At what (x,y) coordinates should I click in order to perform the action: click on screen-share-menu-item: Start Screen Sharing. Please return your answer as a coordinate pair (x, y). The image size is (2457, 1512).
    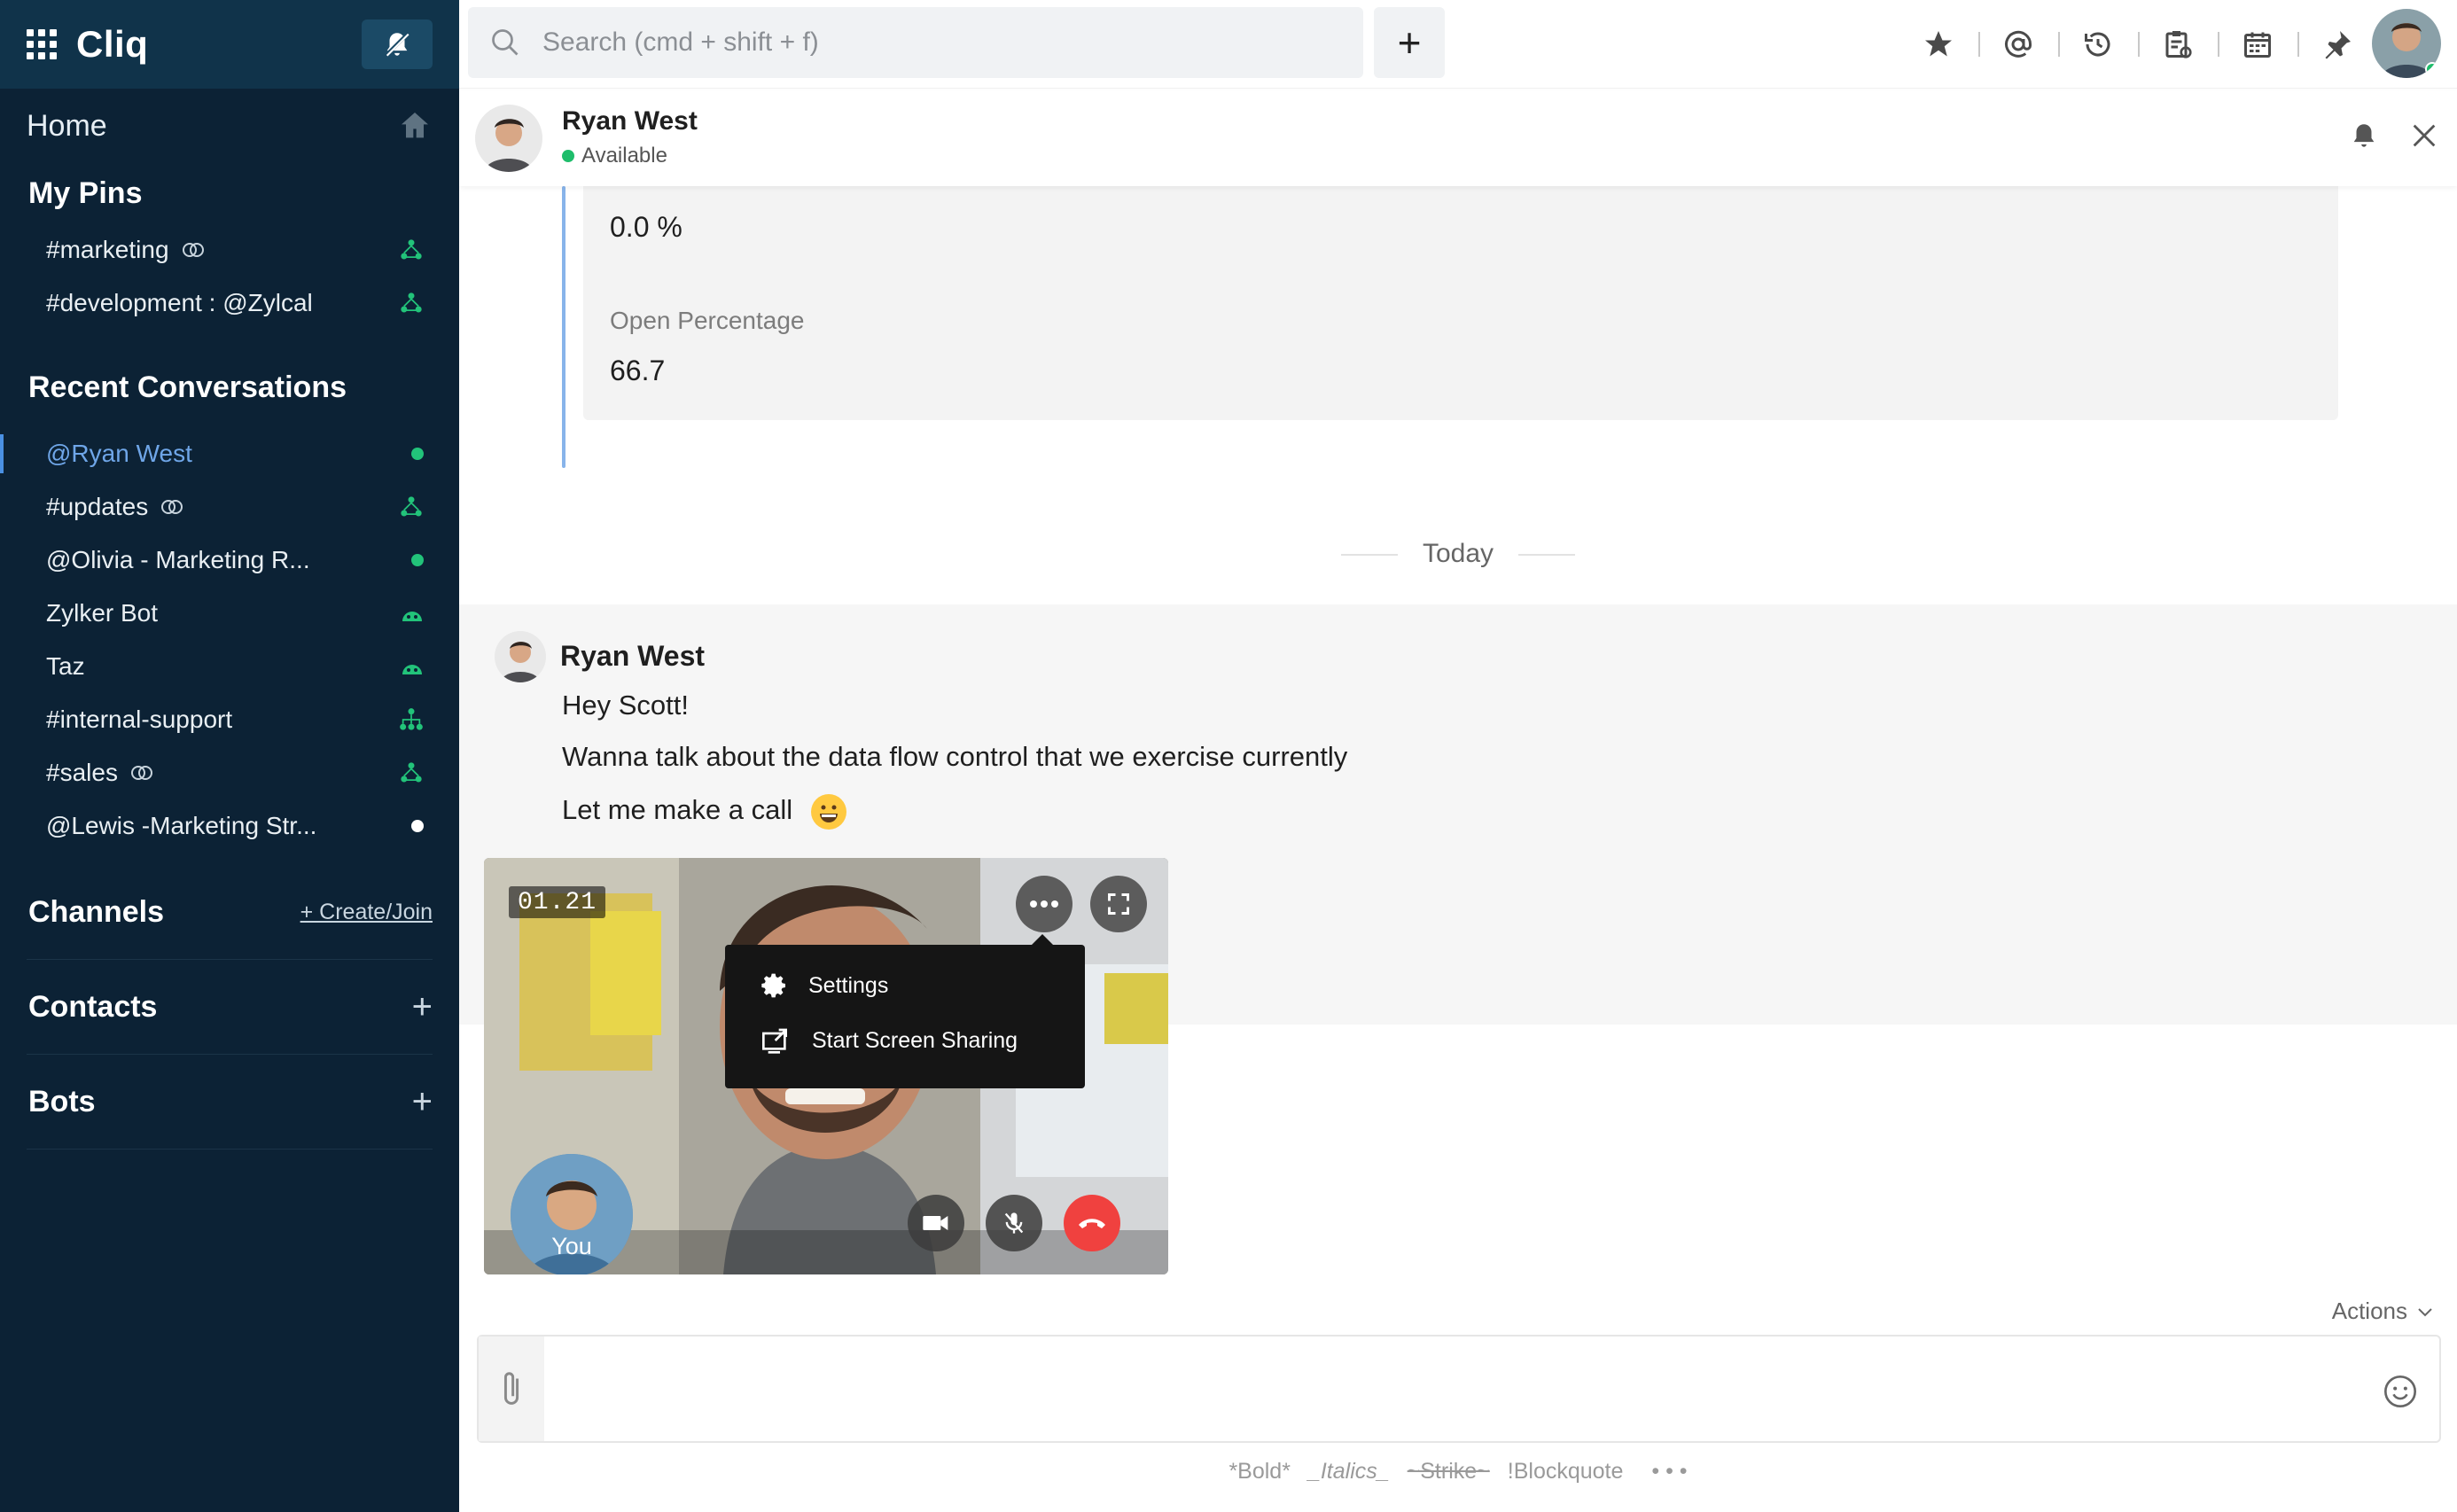
    Looking at the image, I should click on (889, 1040).